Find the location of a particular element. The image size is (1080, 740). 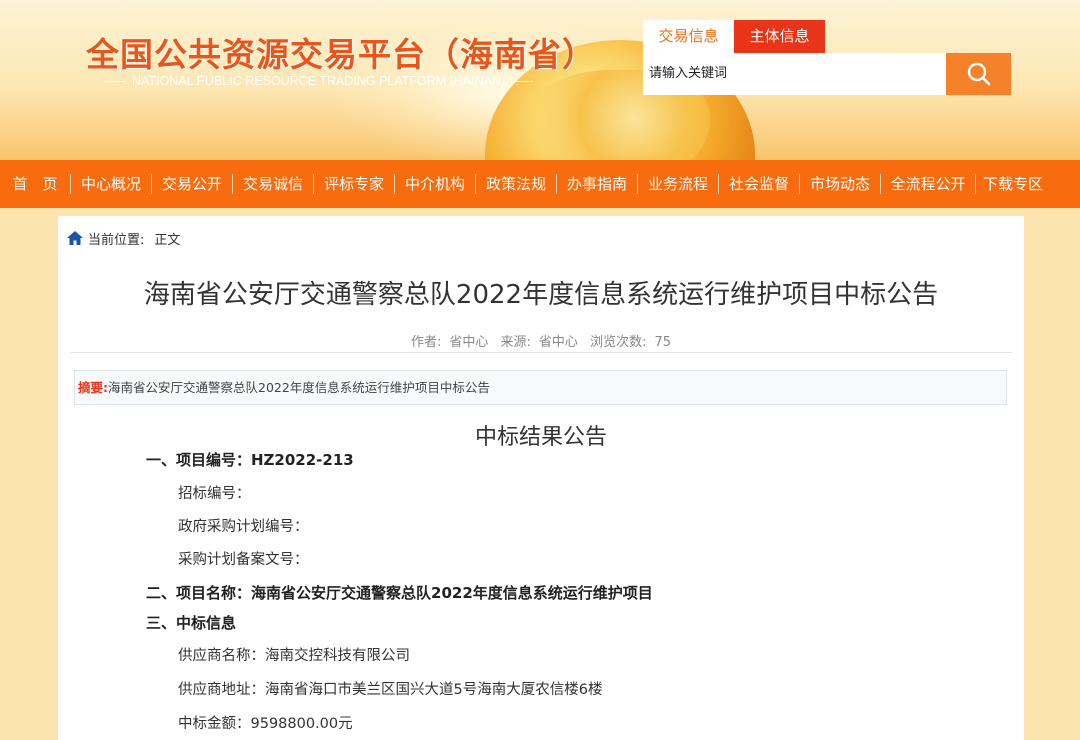

search-tabs: 交易信息 主体信息 is located at coordinates (734, 36).